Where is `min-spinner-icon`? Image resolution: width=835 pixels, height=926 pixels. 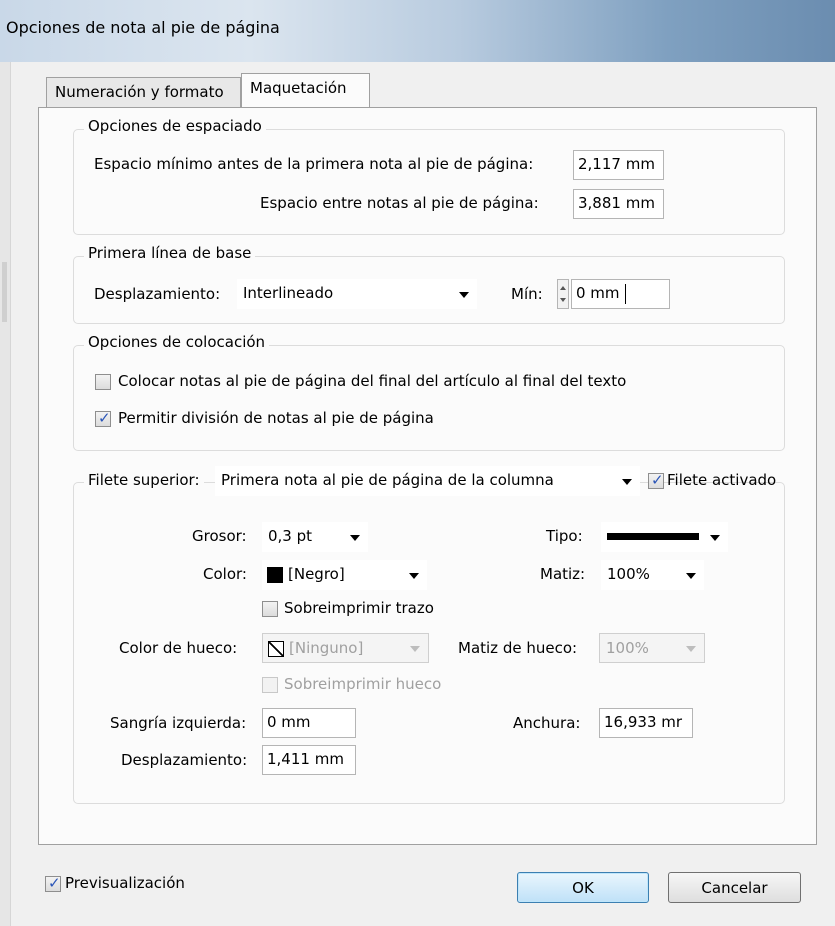
min-spinner-icon is located at coordinates (563, 294).